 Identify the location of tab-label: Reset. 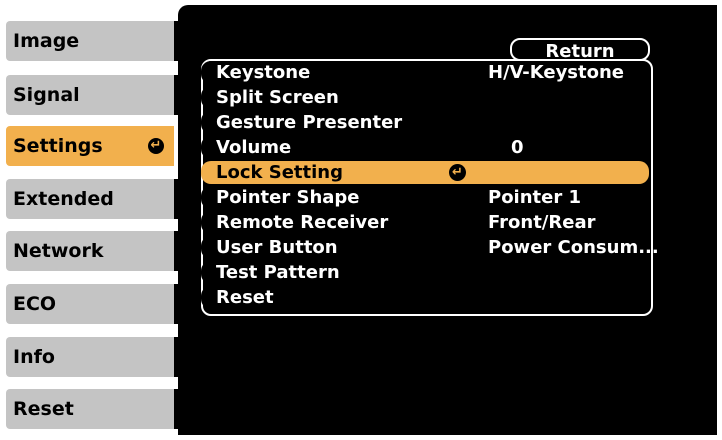
(43, 409).